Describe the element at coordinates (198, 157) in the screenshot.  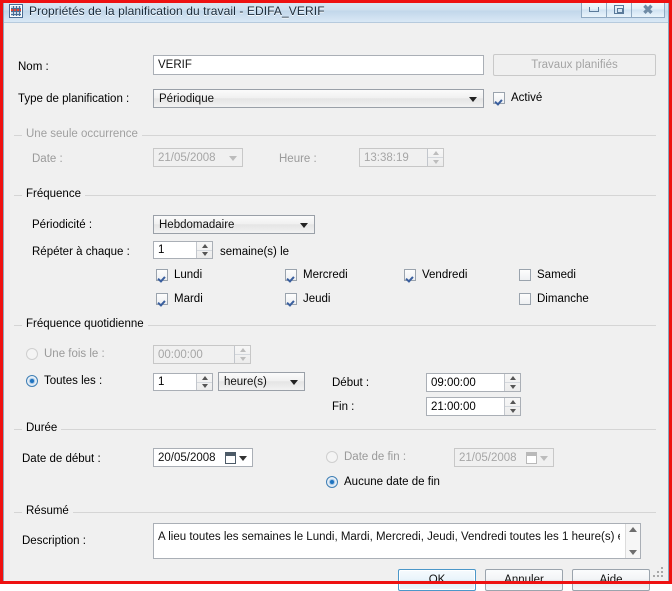
I see `occurrence-date-input: 21/05/2008` at that location.